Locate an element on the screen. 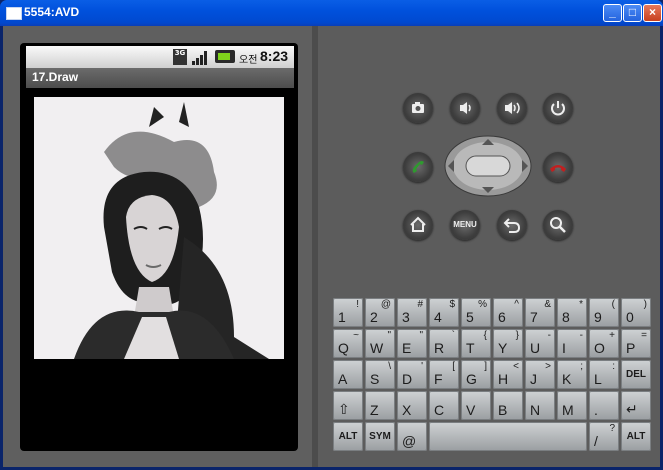 Image resolution: width=663 pixels, height=470 pixels. key-row4-8-label: . is located at coordinates (596, 410).